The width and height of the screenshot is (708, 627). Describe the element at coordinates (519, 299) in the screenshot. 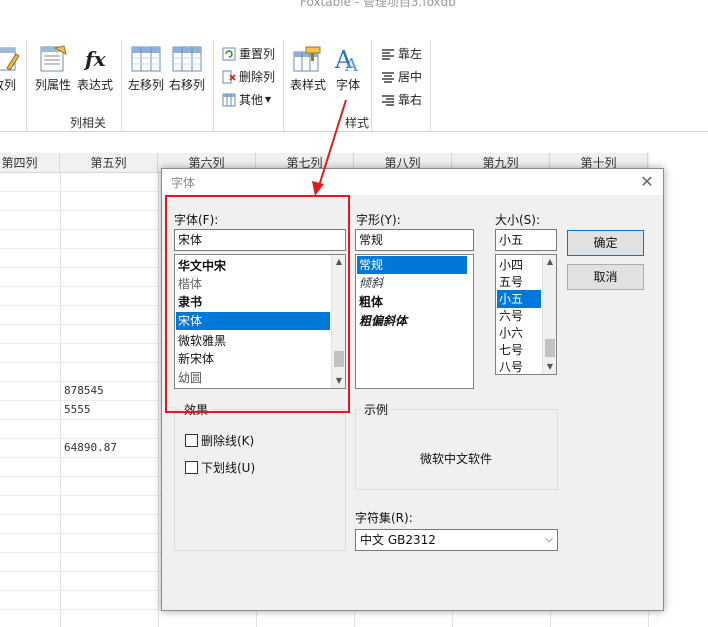

I see `list-item: 小五` at that location.